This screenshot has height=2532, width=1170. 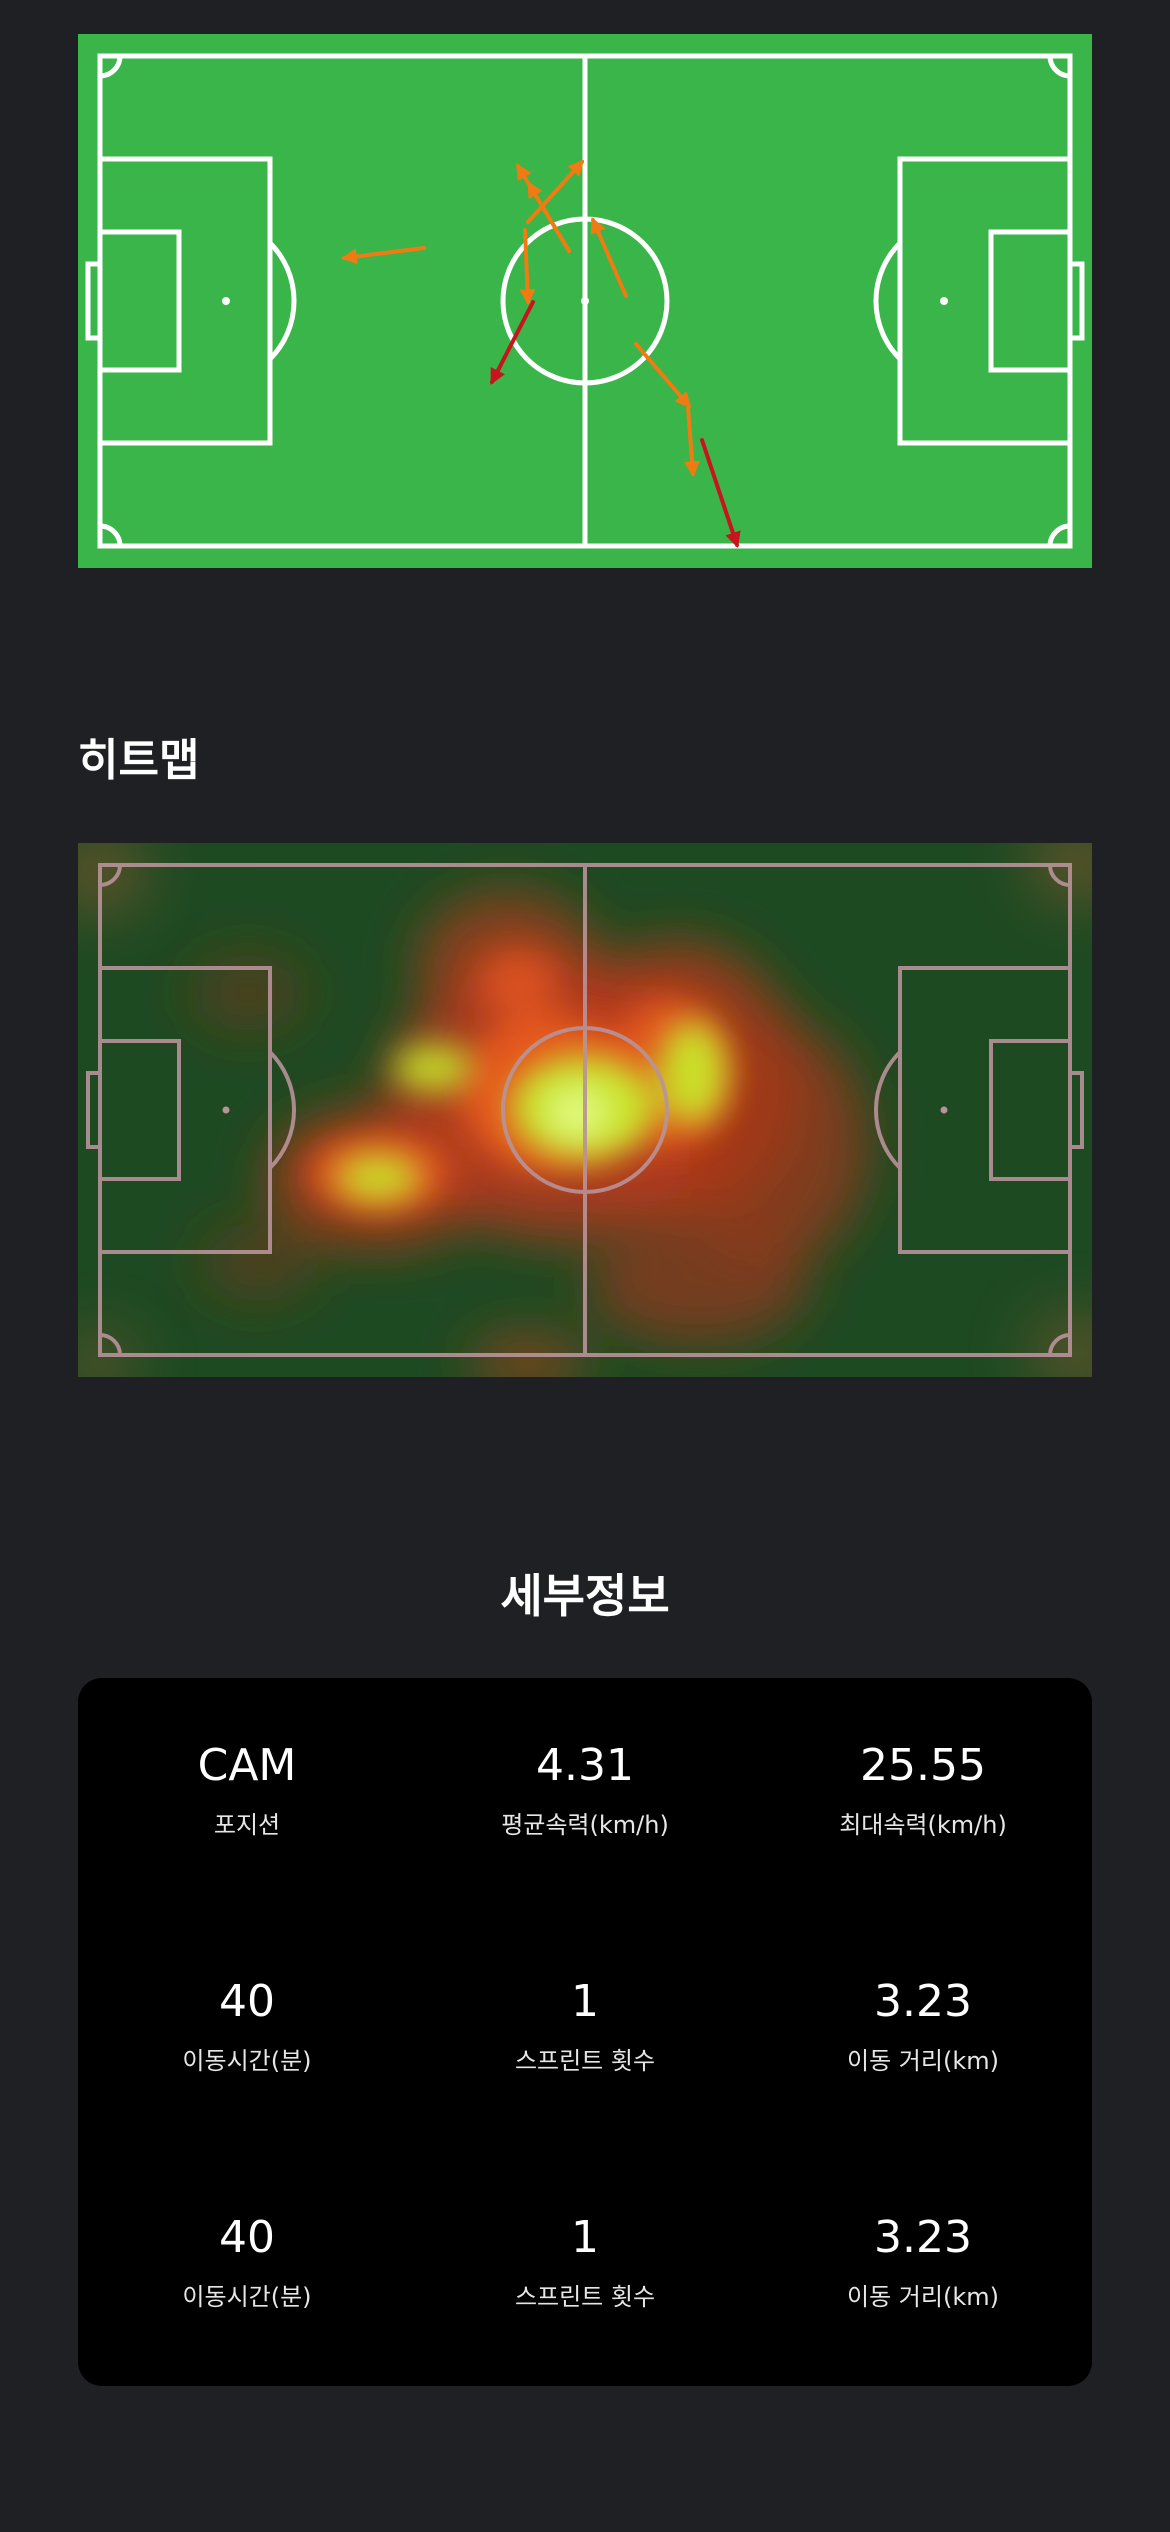 I want to click on stat-value: 25.55, so click(x=923, y=1765).